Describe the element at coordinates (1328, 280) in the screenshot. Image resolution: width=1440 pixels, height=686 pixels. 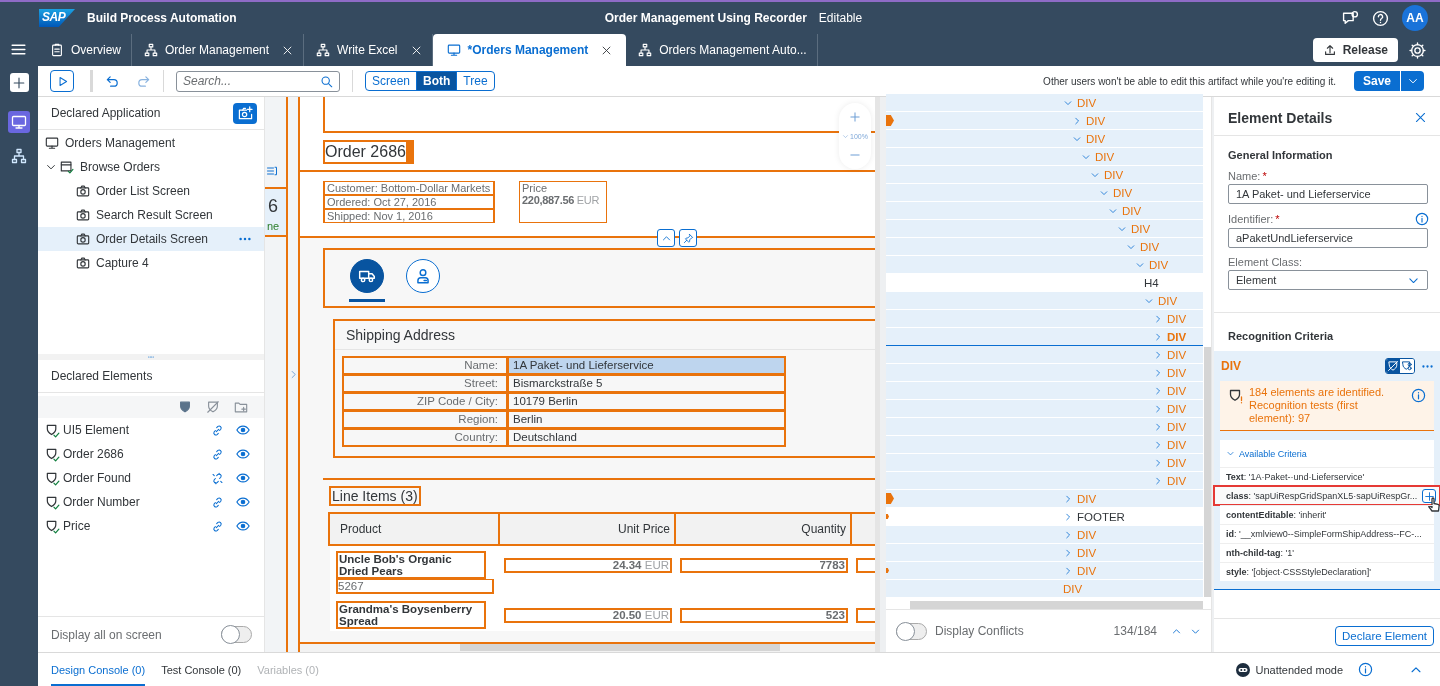
I see `dropdown-field: Element` at that location.